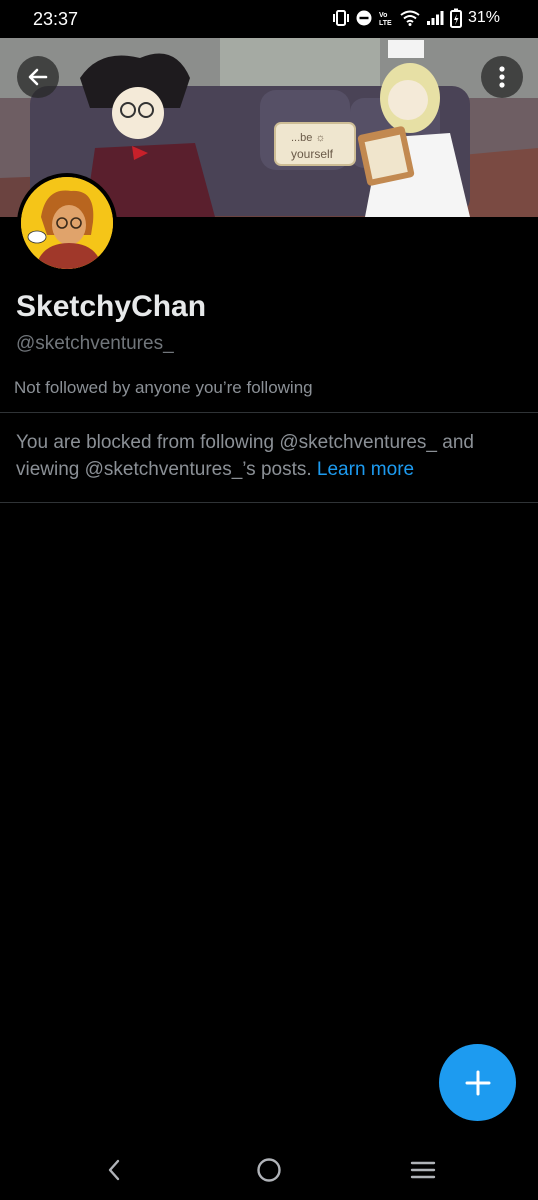  I want to click on compose-button, so click(477, 1082).